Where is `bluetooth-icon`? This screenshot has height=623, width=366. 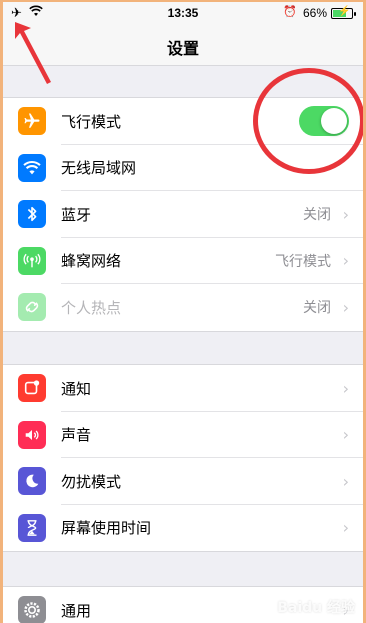 bluetooth-icon is located at coordinates (32, 214).